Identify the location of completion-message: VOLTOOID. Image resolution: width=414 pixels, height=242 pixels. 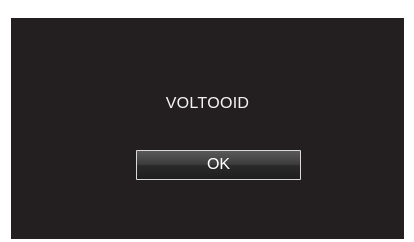
(207, 103).